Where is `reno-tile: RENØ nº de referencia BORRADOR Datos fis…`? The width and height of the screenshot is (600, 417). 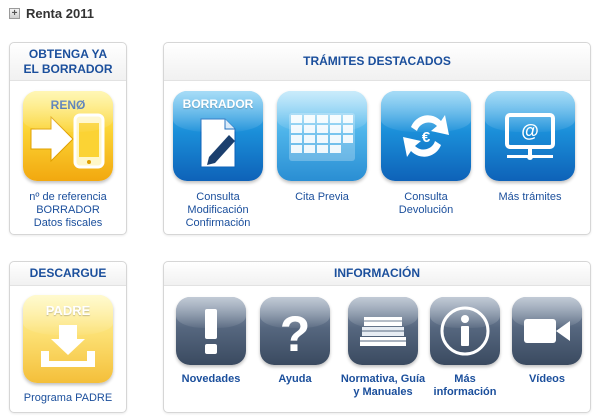 reno-tile: RENØ nº de referencia BORRADOR Datos fis… is located at coordinates (68, 160).